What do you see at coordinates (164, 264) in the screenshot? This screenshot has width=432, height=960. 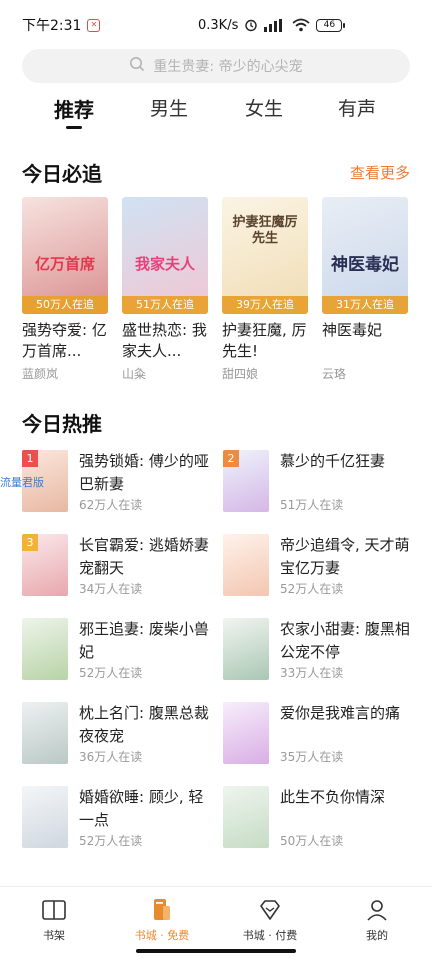 I see `cover-title: 我家夫人` at bounding box center [164, 264].